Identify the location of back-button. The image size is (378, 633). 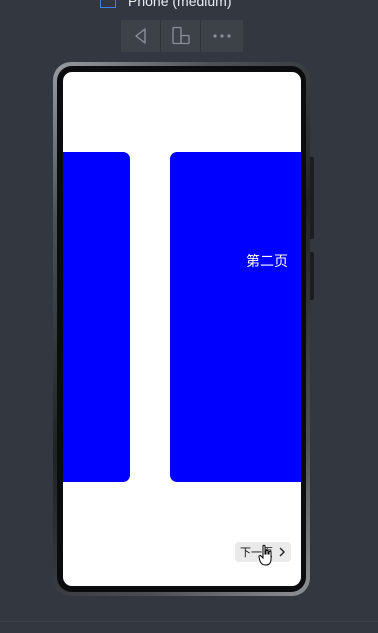
(141, 36).